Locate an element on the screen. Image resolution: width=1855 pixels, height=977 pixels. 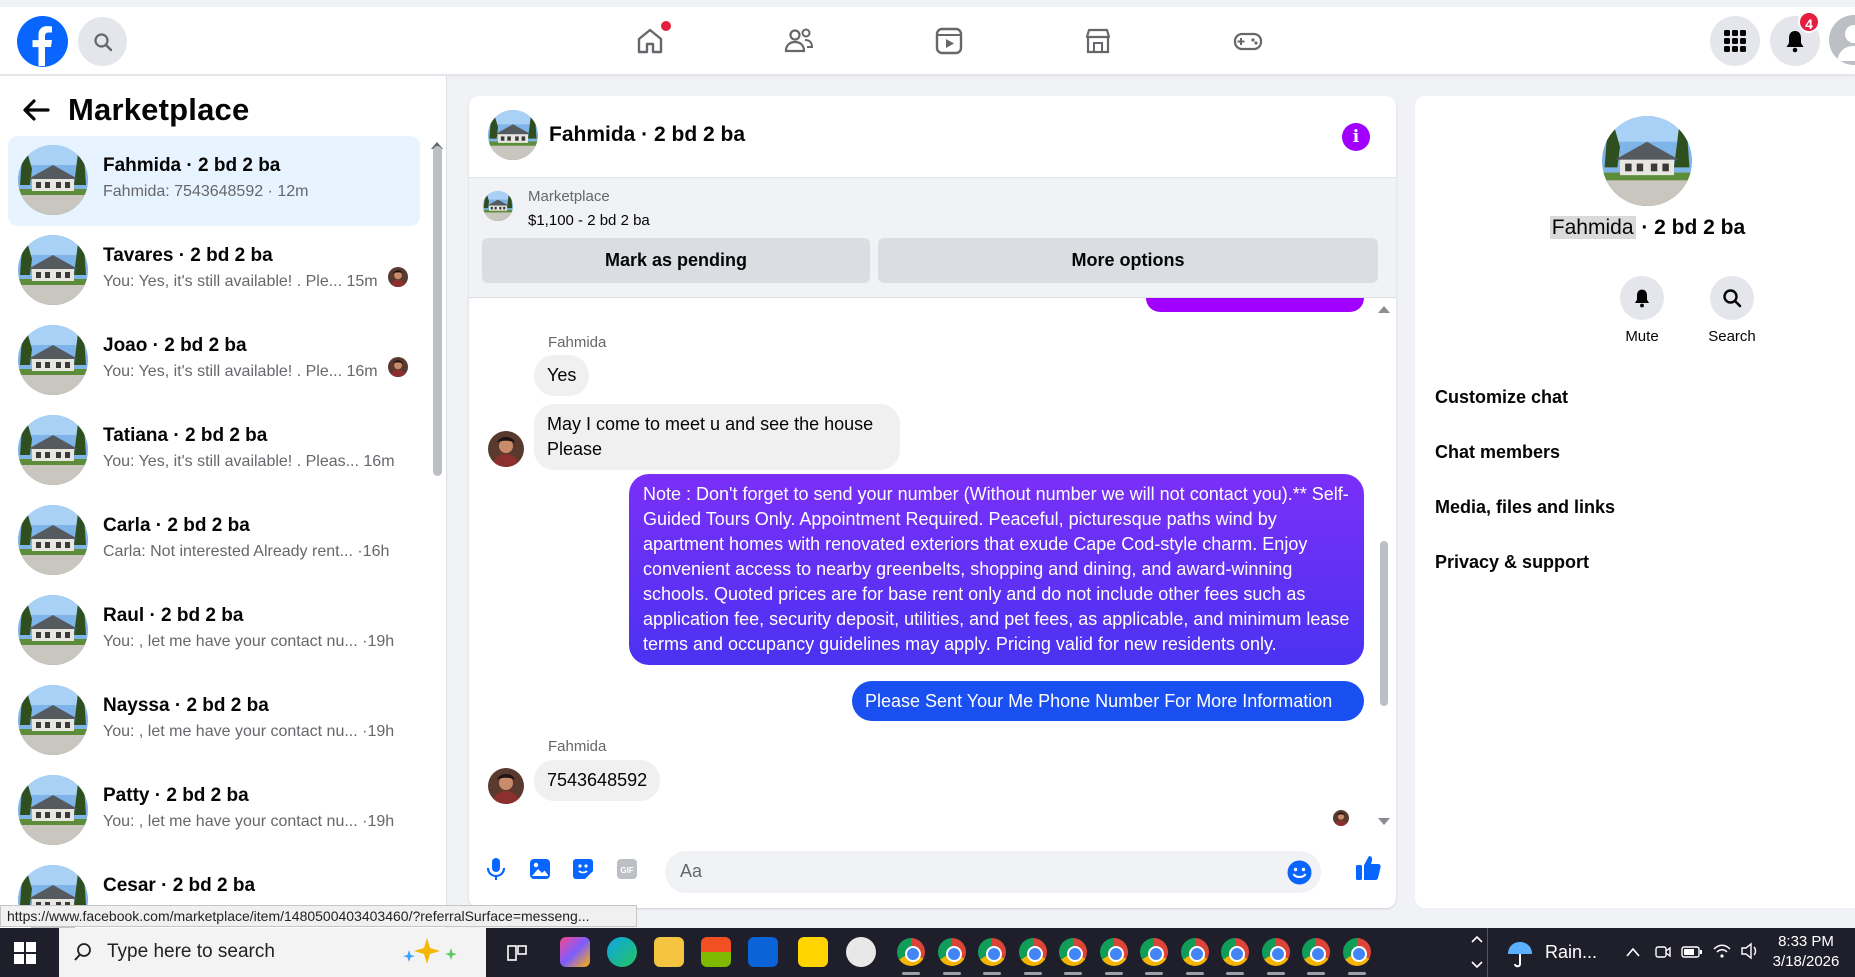
microsoft-store-icon is located at coordinates (716, 952).